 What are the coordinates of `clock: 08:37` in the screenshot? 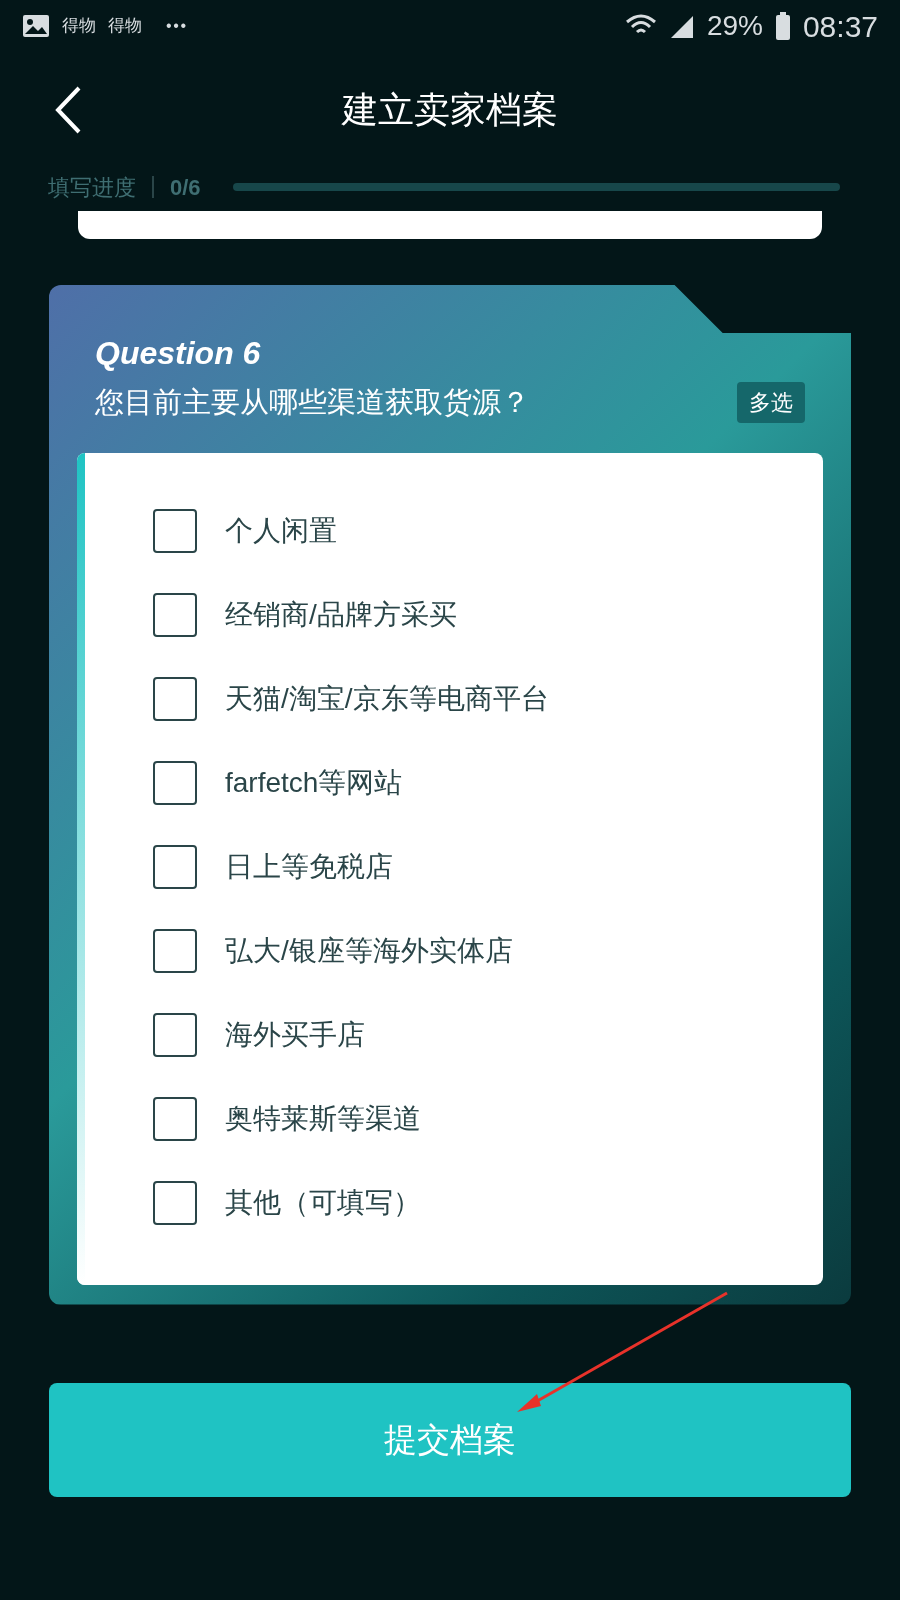 It's located at (840, 26).